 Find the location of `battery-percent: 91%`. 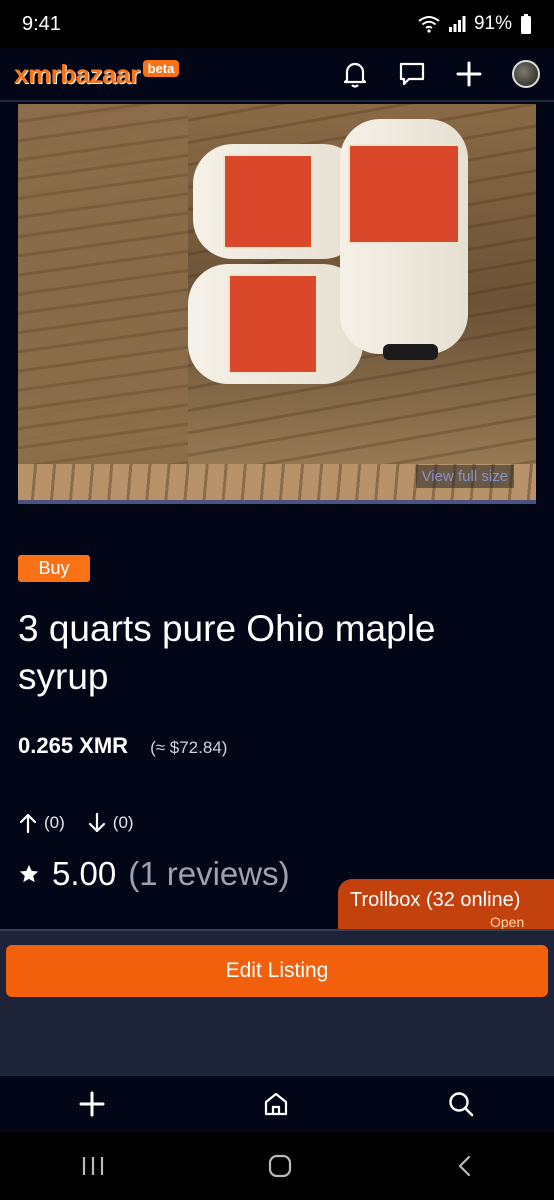

battery-percent: 91% is located at coordinates (492, 23).